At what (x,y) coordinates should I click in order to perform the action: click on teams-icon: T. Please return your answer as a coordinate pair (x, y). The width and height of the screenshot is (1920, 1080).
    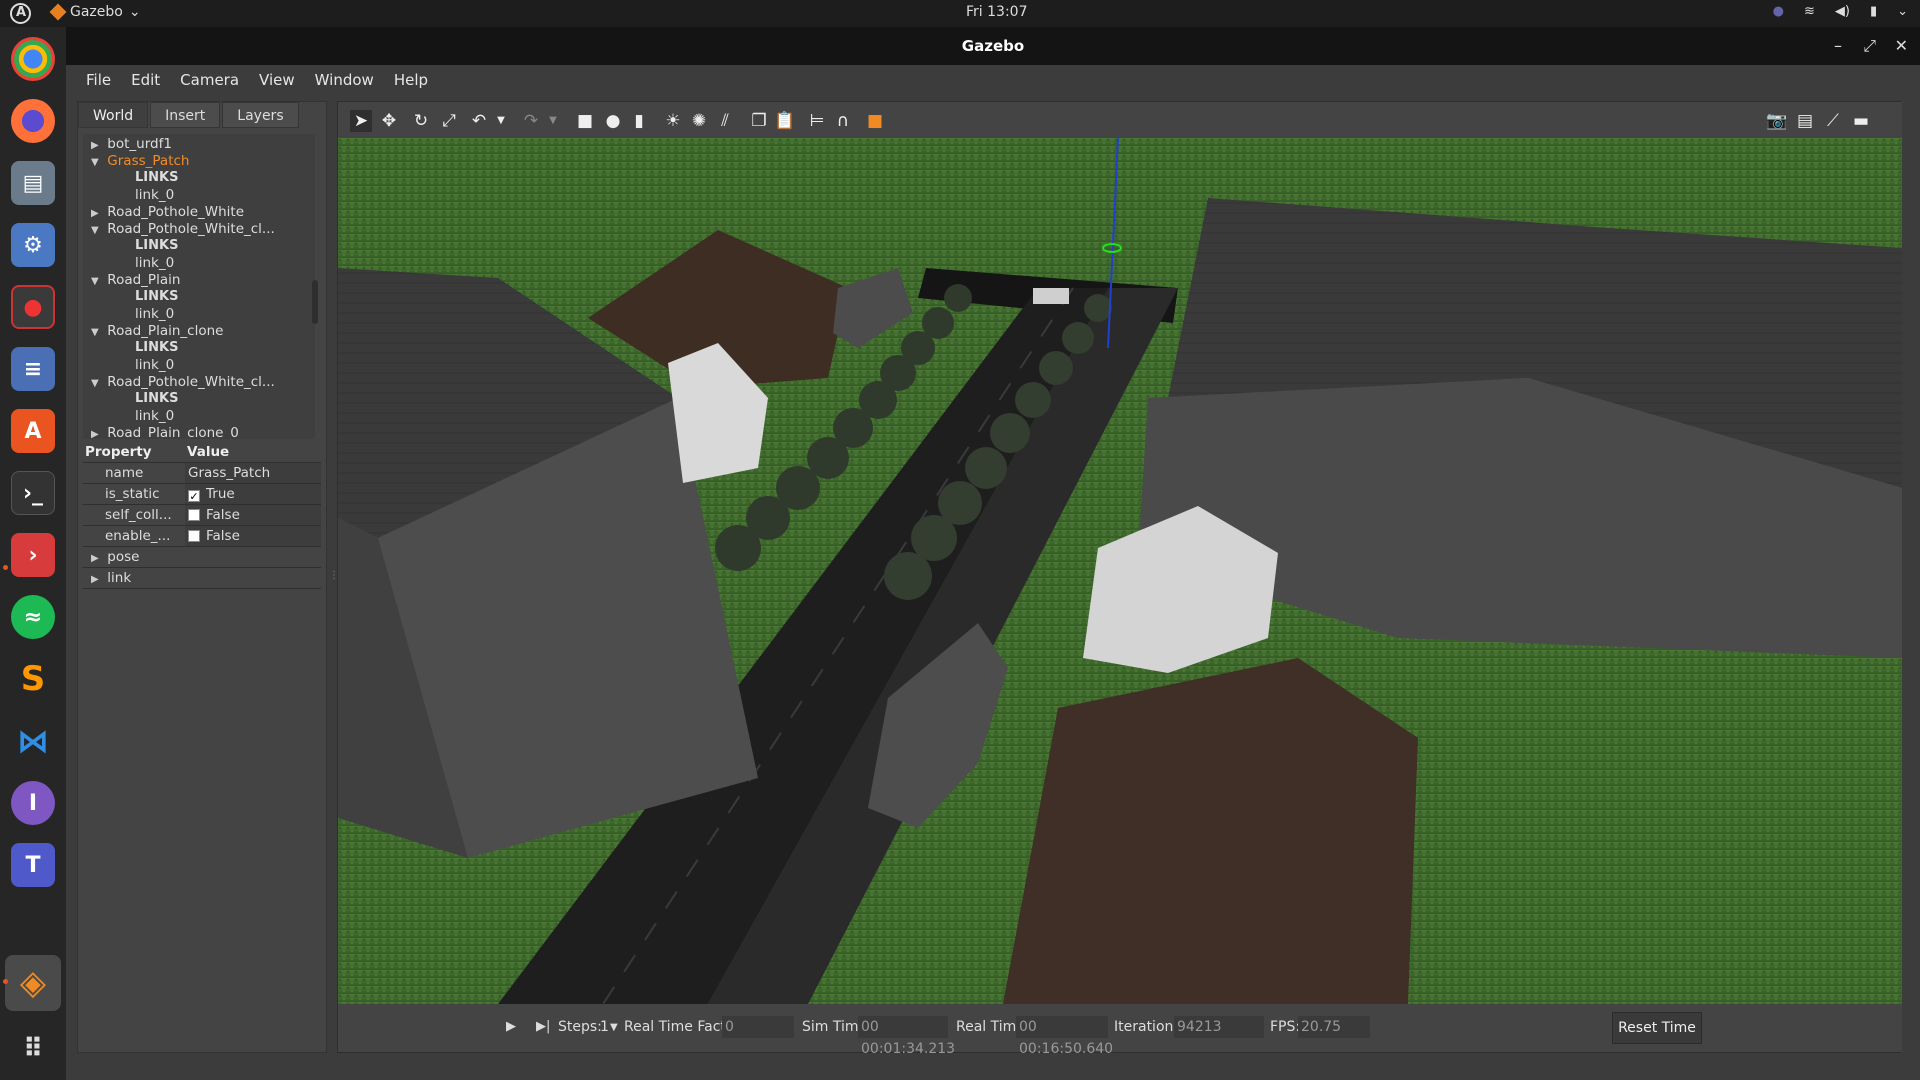
    Looking at the image, I should click on (33, 865).